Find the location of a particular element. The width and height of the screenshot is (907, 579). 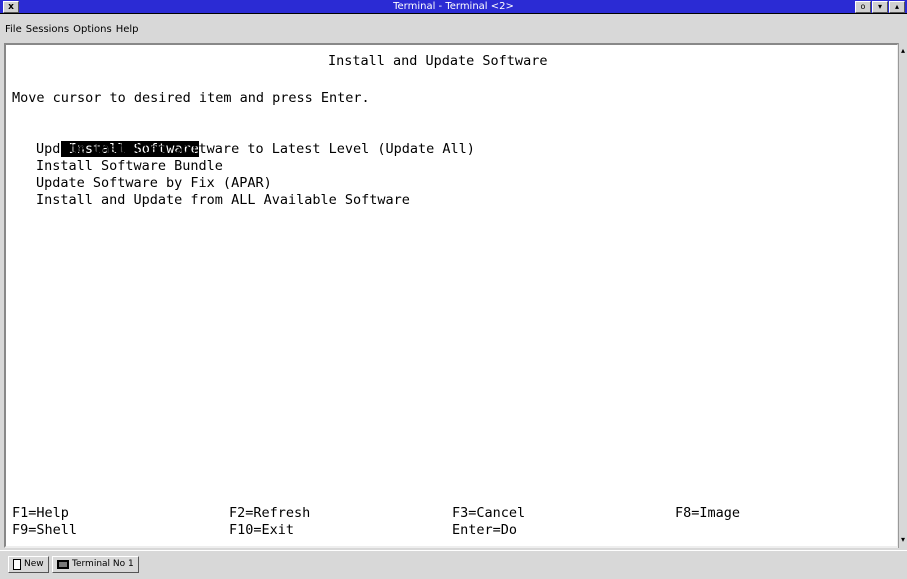

scroll-up-icon: ▴ is located at coordinates (903, 51).